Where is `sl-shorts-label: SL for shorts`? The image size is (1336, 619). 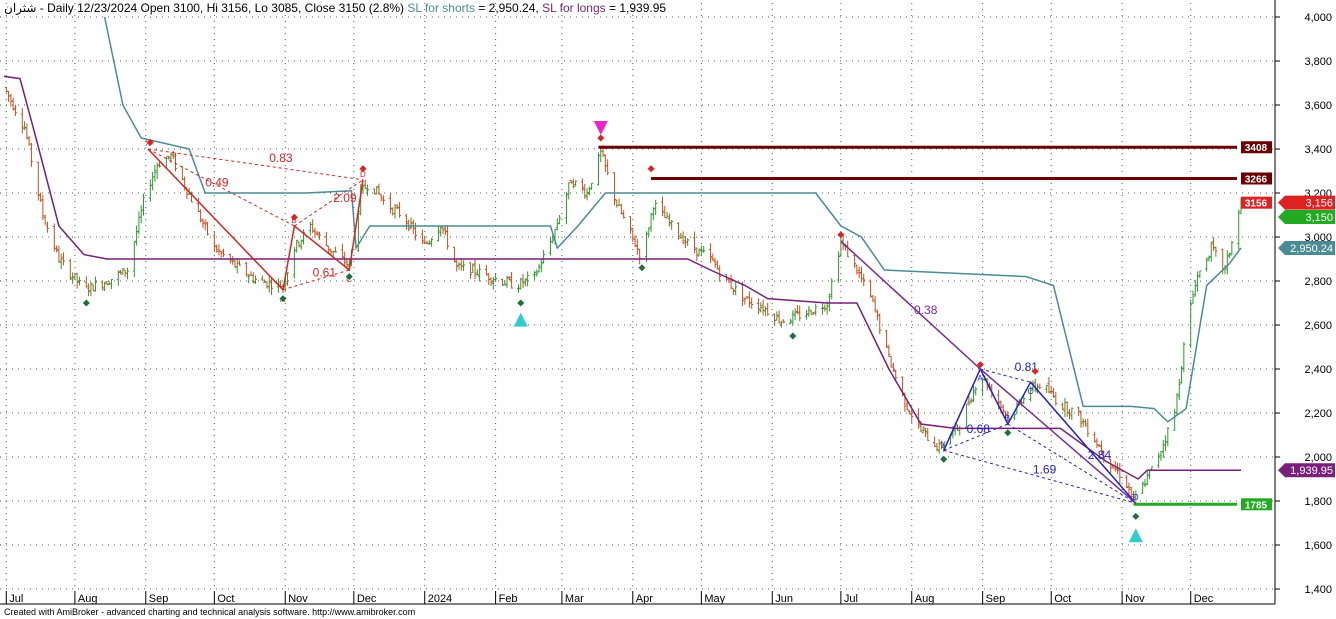
sl-shorts-label: SL for shorts is located at coordinates (441, 8).